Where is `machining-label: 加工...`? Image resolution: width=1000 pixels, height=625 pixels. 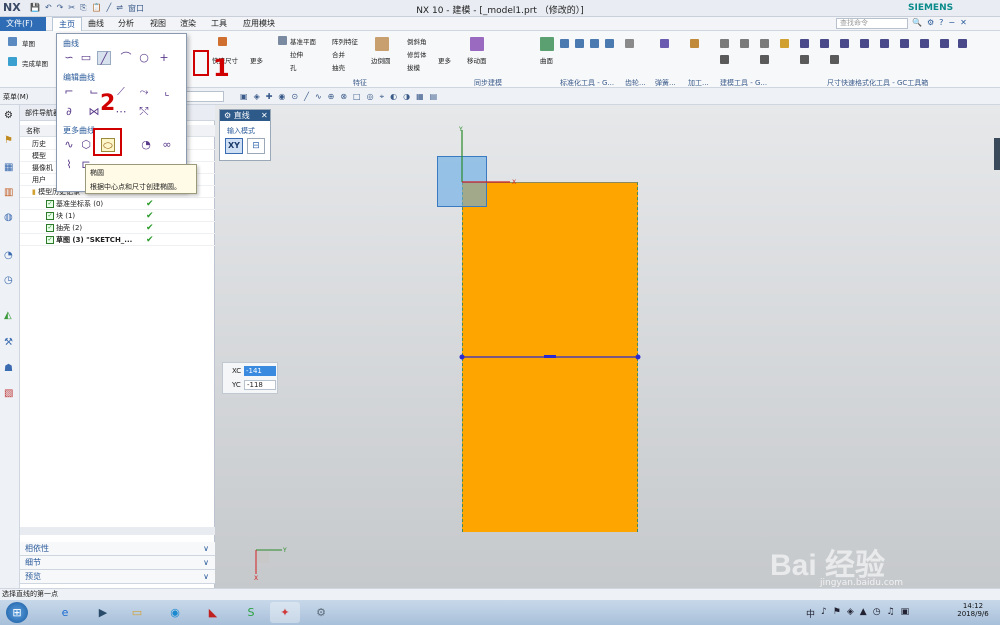 machining-label: 加工... is located at coordinates (698, 83).